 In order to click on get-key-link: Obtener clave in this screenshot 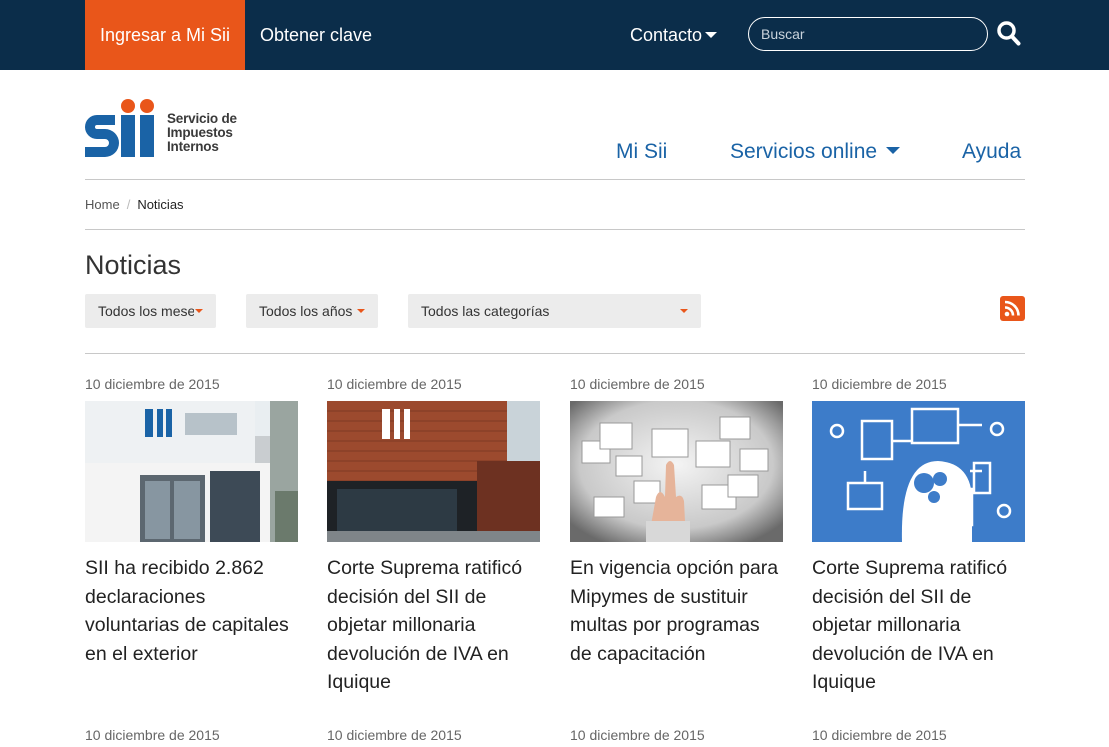, I will do `click(316, 35)`.